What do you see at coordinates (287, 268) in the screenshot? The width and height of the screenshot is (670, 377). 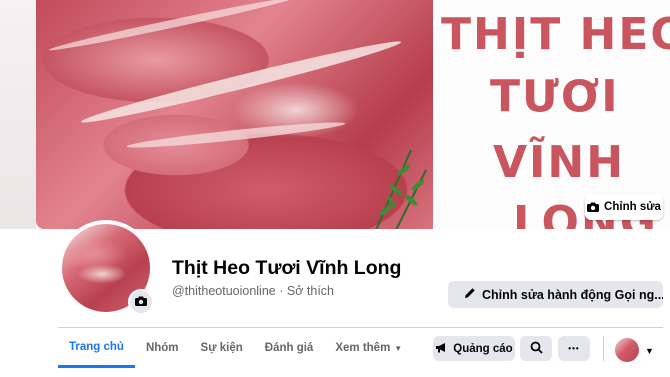 I see `page-title: Thịt Heo Tươi Vĩnh Long` at bounding box center [287, 268].